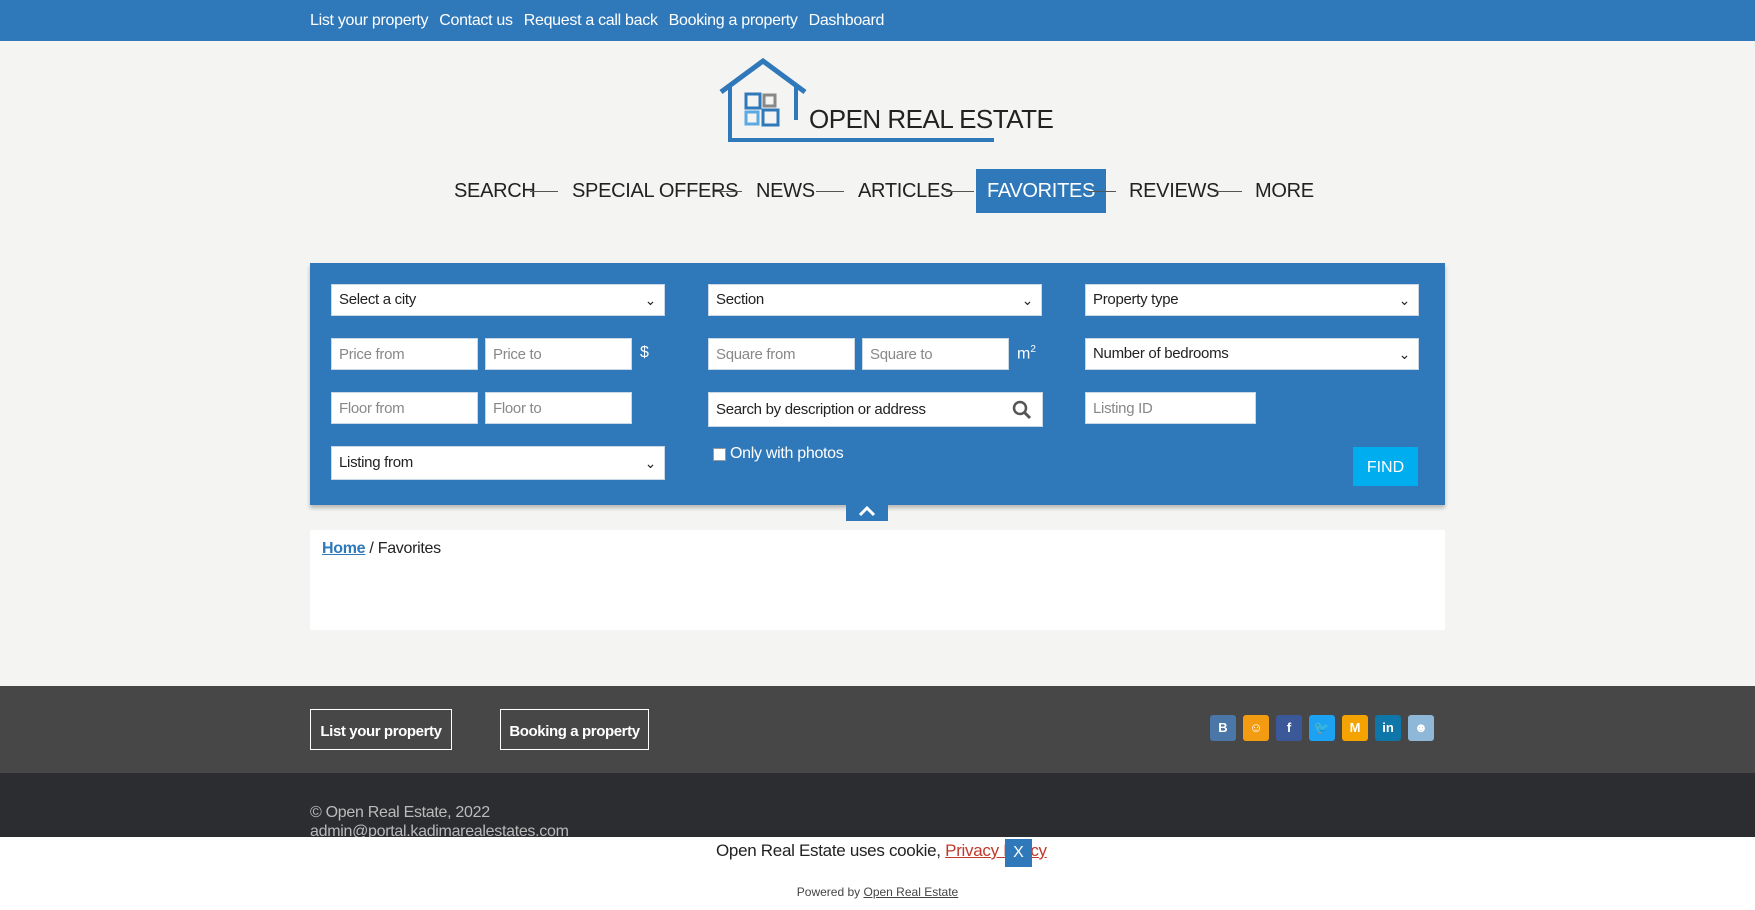 This screenshot has height=910, width=1755. I want to click on moimir-icon: M, so click(1355, 728).